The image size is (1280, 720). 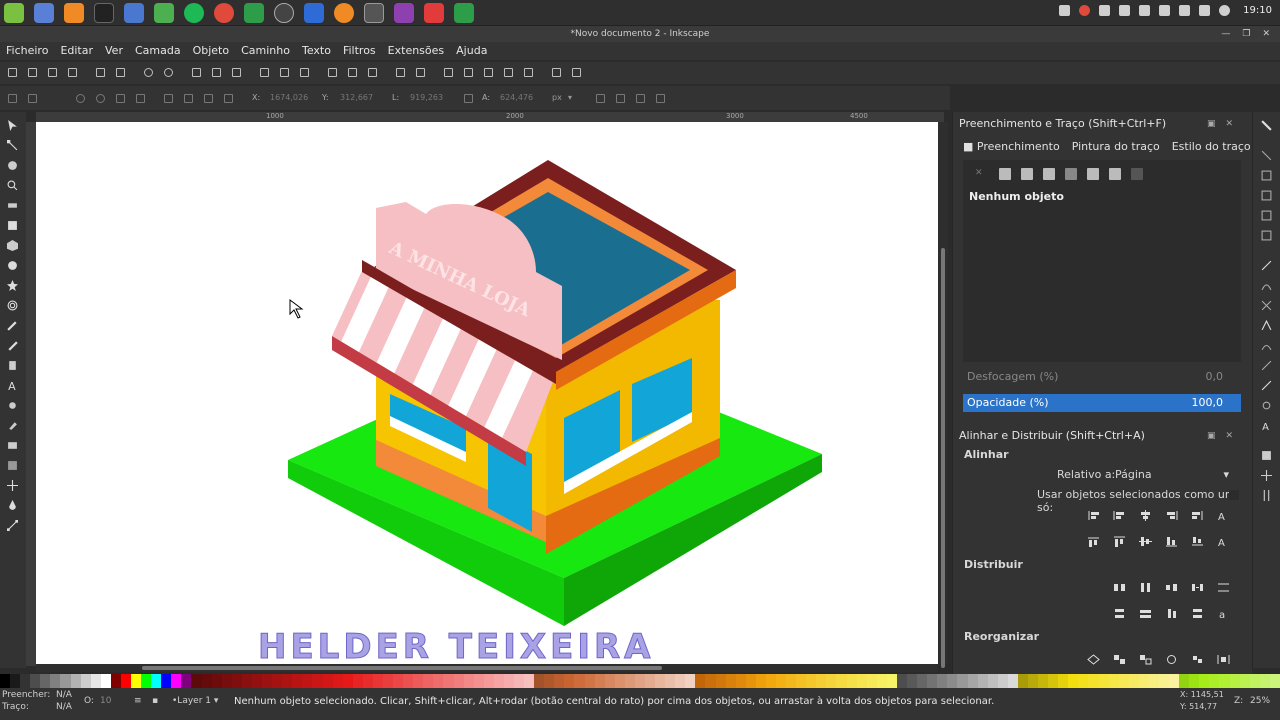 I want to click on xml-editor-icon, so click(x=508, y=72).